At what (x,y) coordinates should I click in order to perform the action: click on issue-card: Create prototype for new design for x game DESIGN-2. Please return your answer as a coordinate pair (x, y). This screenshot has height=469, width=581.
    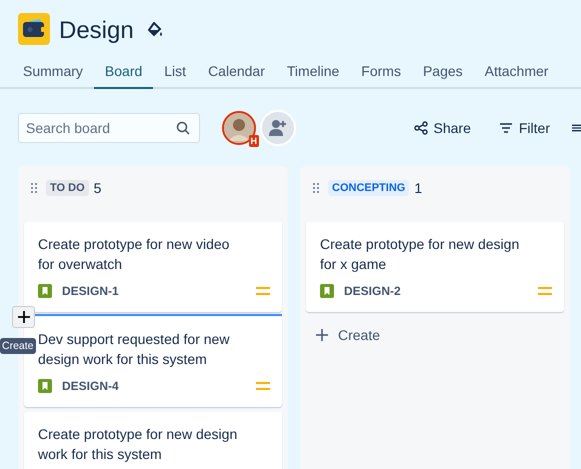
    Looking at the image, I should click on (435, 267).